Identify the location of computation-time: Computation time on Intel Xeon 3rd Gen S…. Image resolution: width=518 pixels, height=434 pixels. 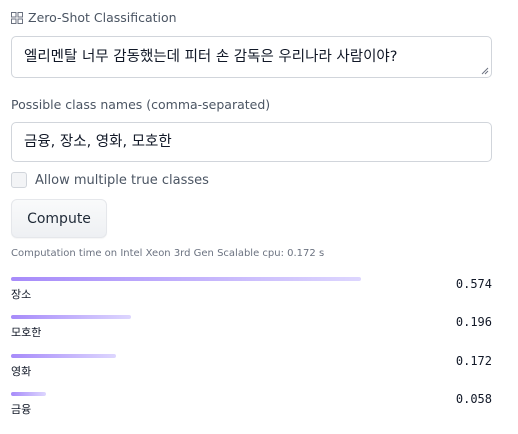
(168, 253).